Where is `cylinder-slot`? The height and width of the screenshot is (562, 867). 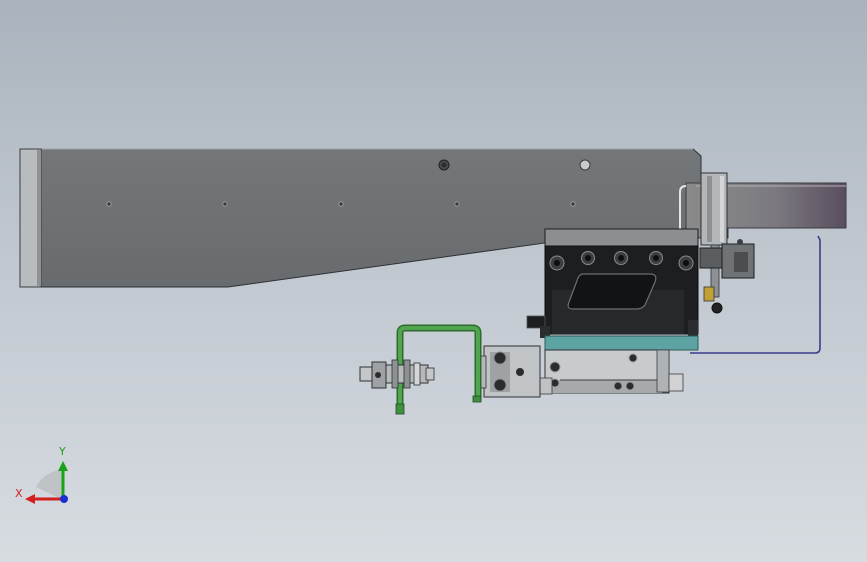 cylinder-slot is located at coordinates (612, 291).